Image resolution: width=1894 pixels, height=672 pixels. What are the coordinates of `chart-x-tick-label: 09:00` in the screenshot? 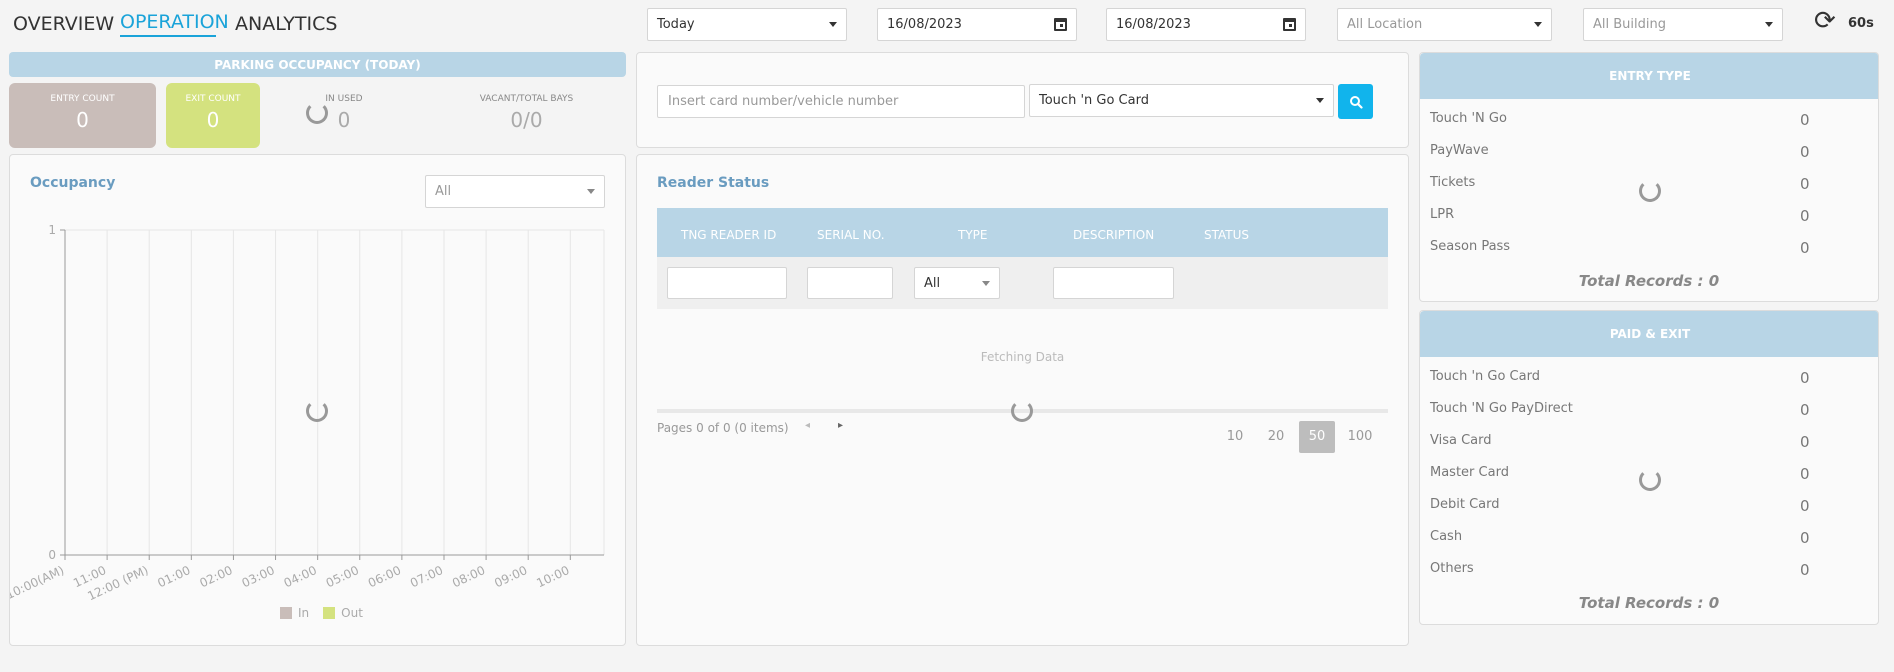 It's located at (510, 576).